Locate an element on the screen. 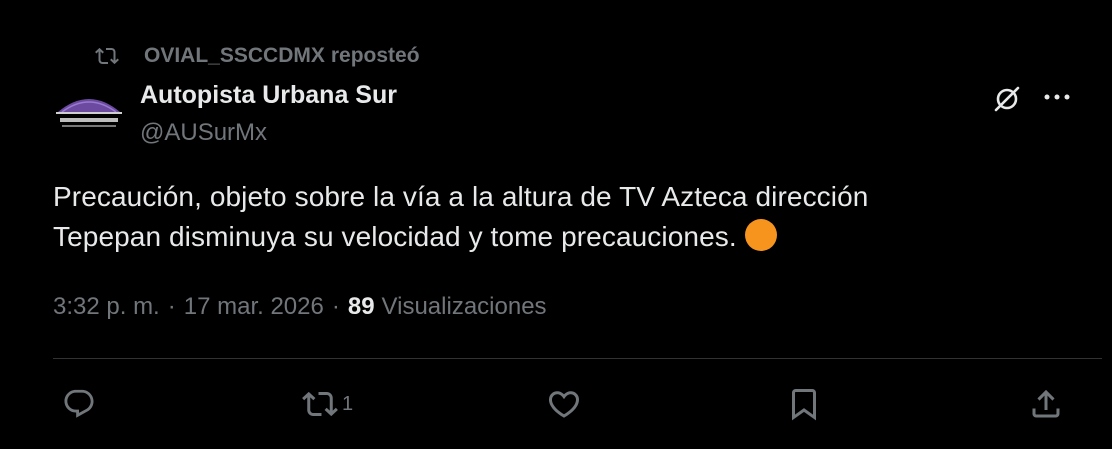  reposted-label: reposteó is located at coordinates (375, 55).